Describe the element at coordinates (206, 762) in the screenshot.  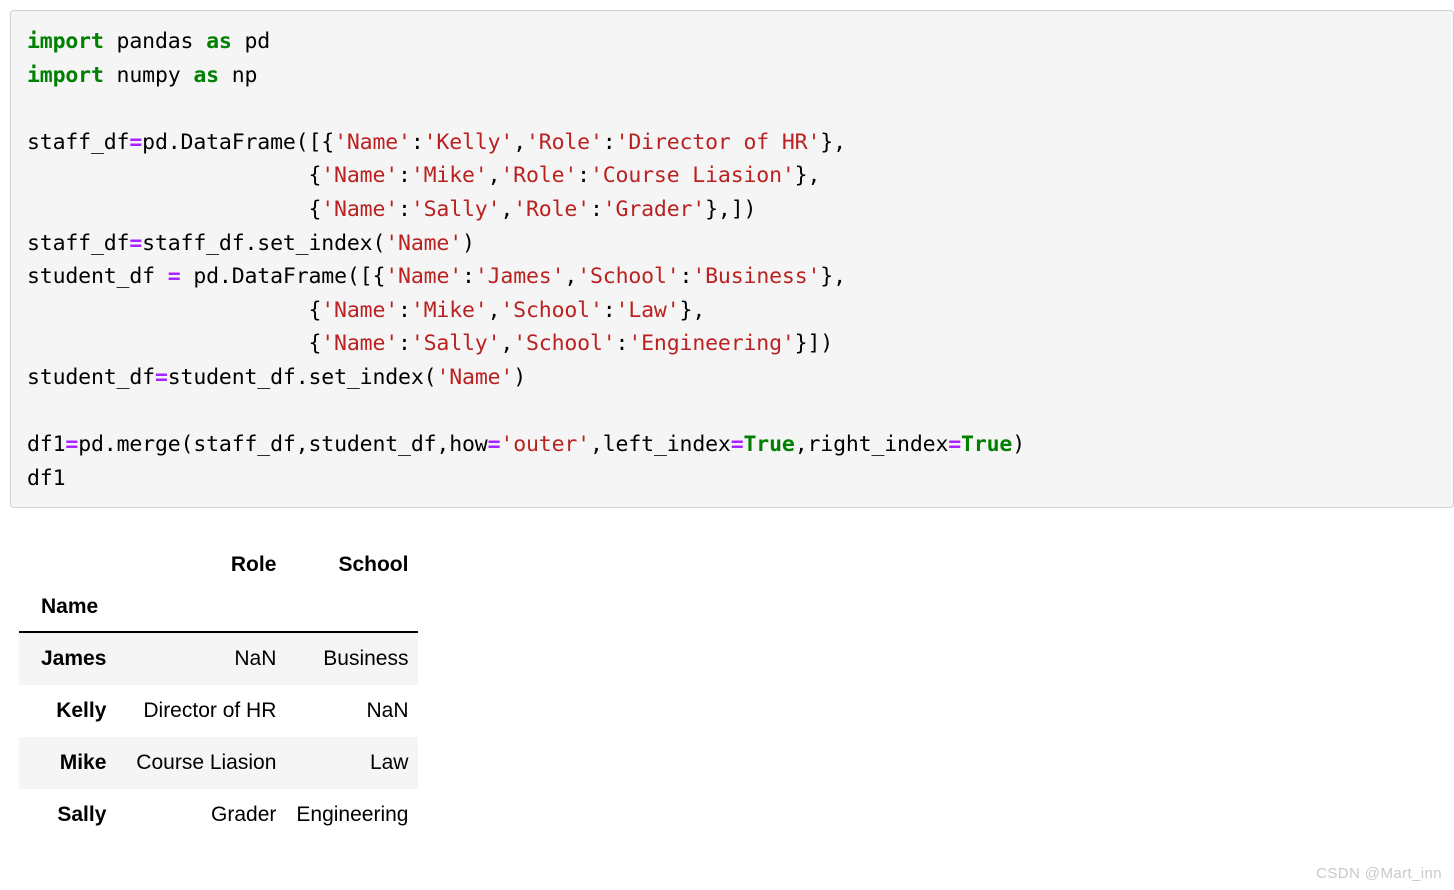
I see `cell-role: Course Liasion` at that location.